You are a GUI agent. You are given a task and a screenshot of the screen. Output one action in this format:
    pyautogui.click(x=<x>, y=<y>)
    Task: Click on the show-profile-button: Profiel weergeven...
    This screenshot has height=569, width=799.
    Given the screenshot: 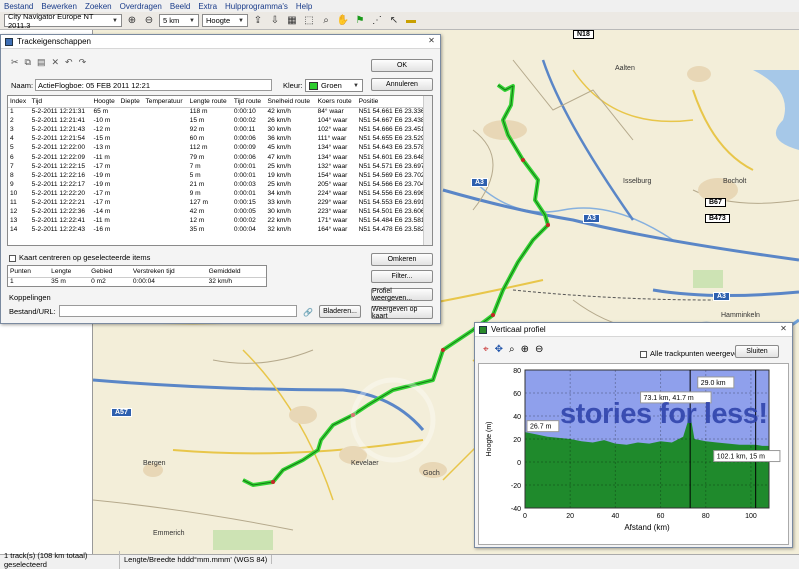 What is the action you would take?
    pyautogui.click(x=402, y=295)
    